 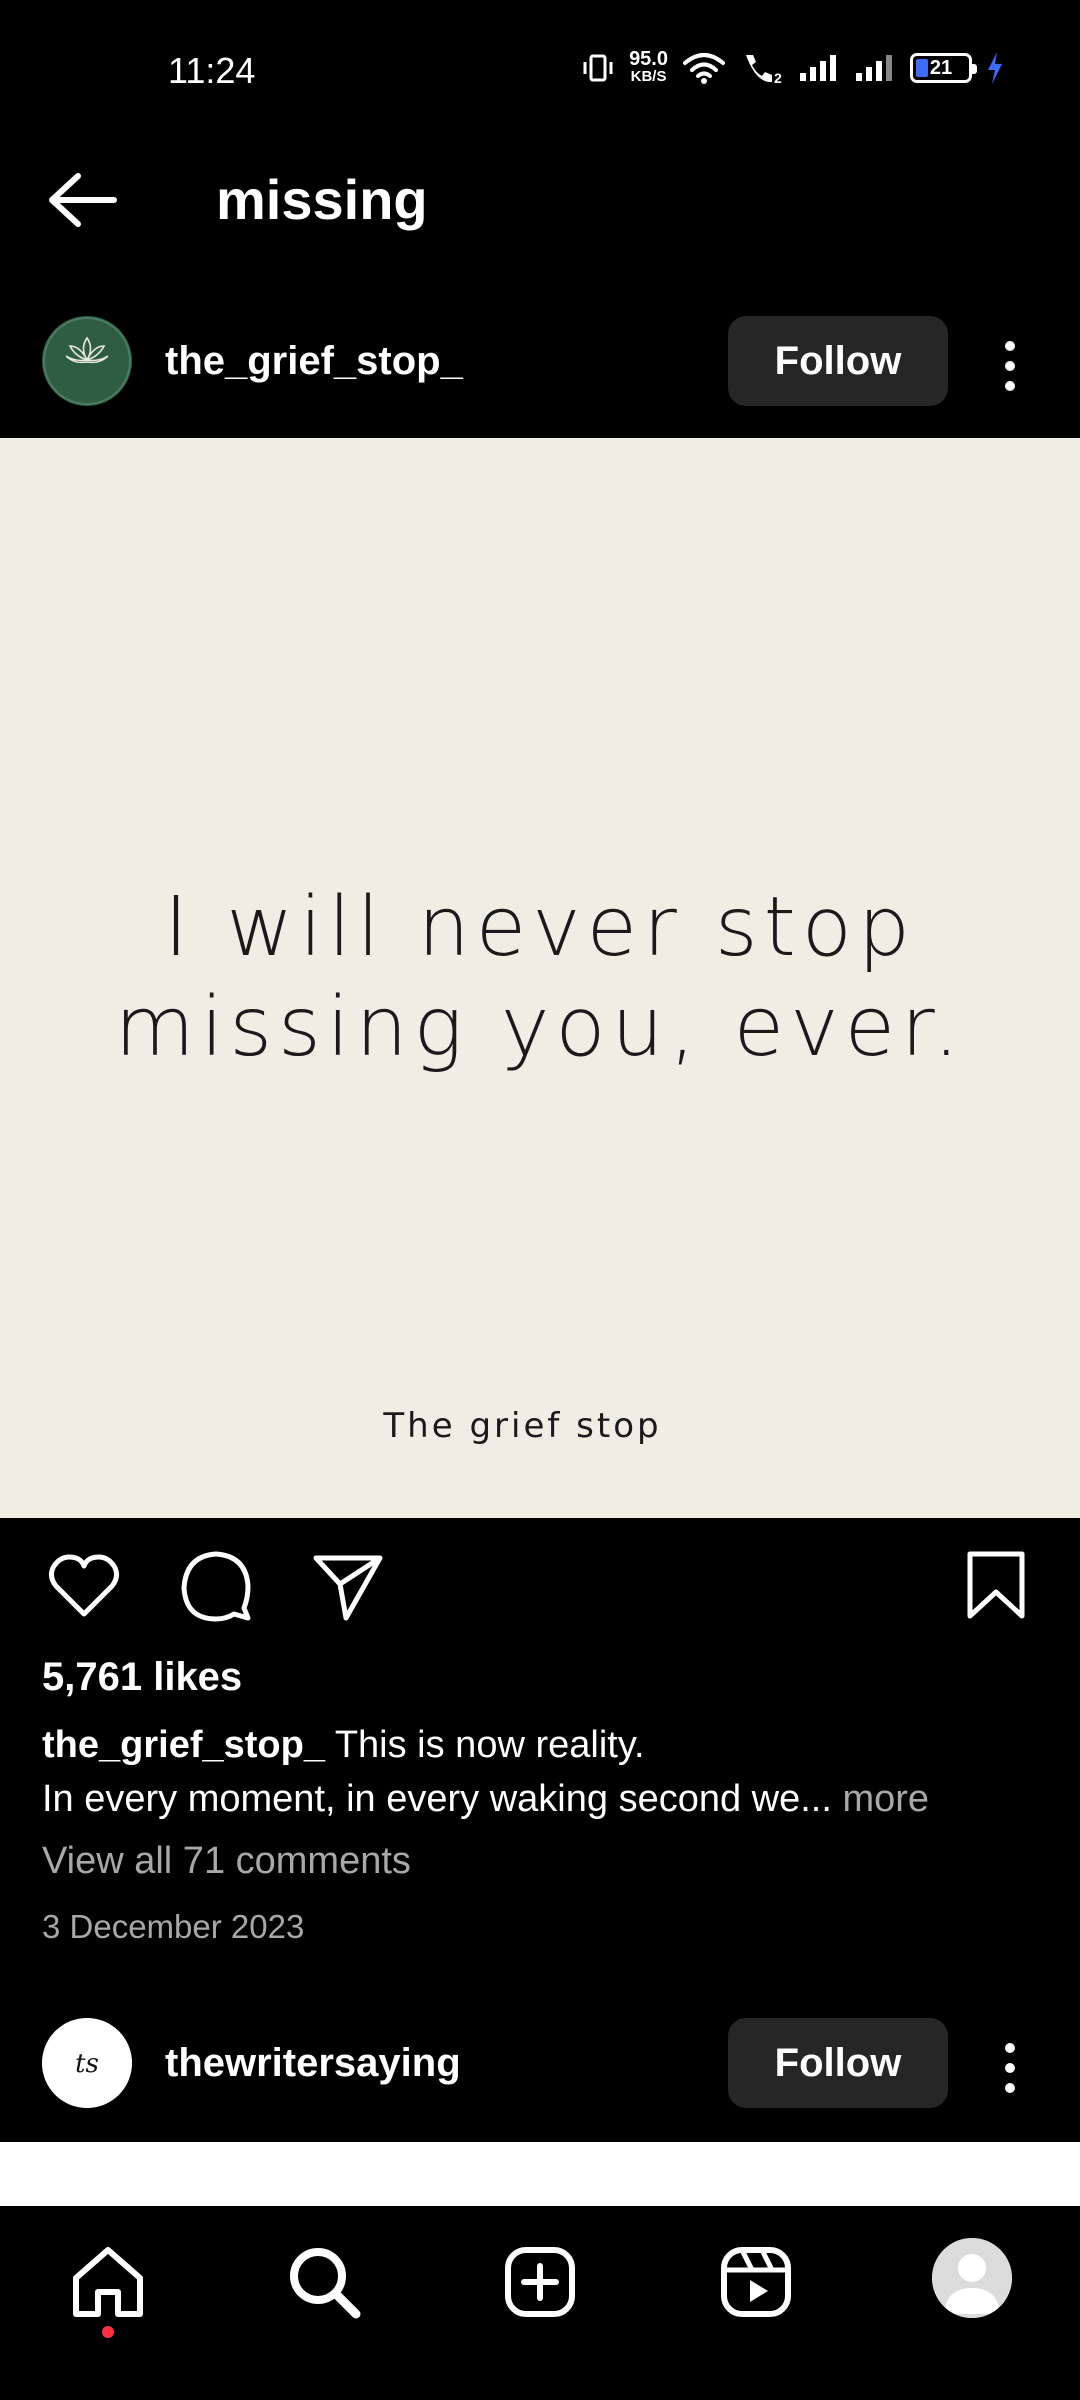 What do you see at coordinates (484, 1745) in the screenshot?
I see `caption-line-1: This is now reality.` at bounding box center [484, 1745].